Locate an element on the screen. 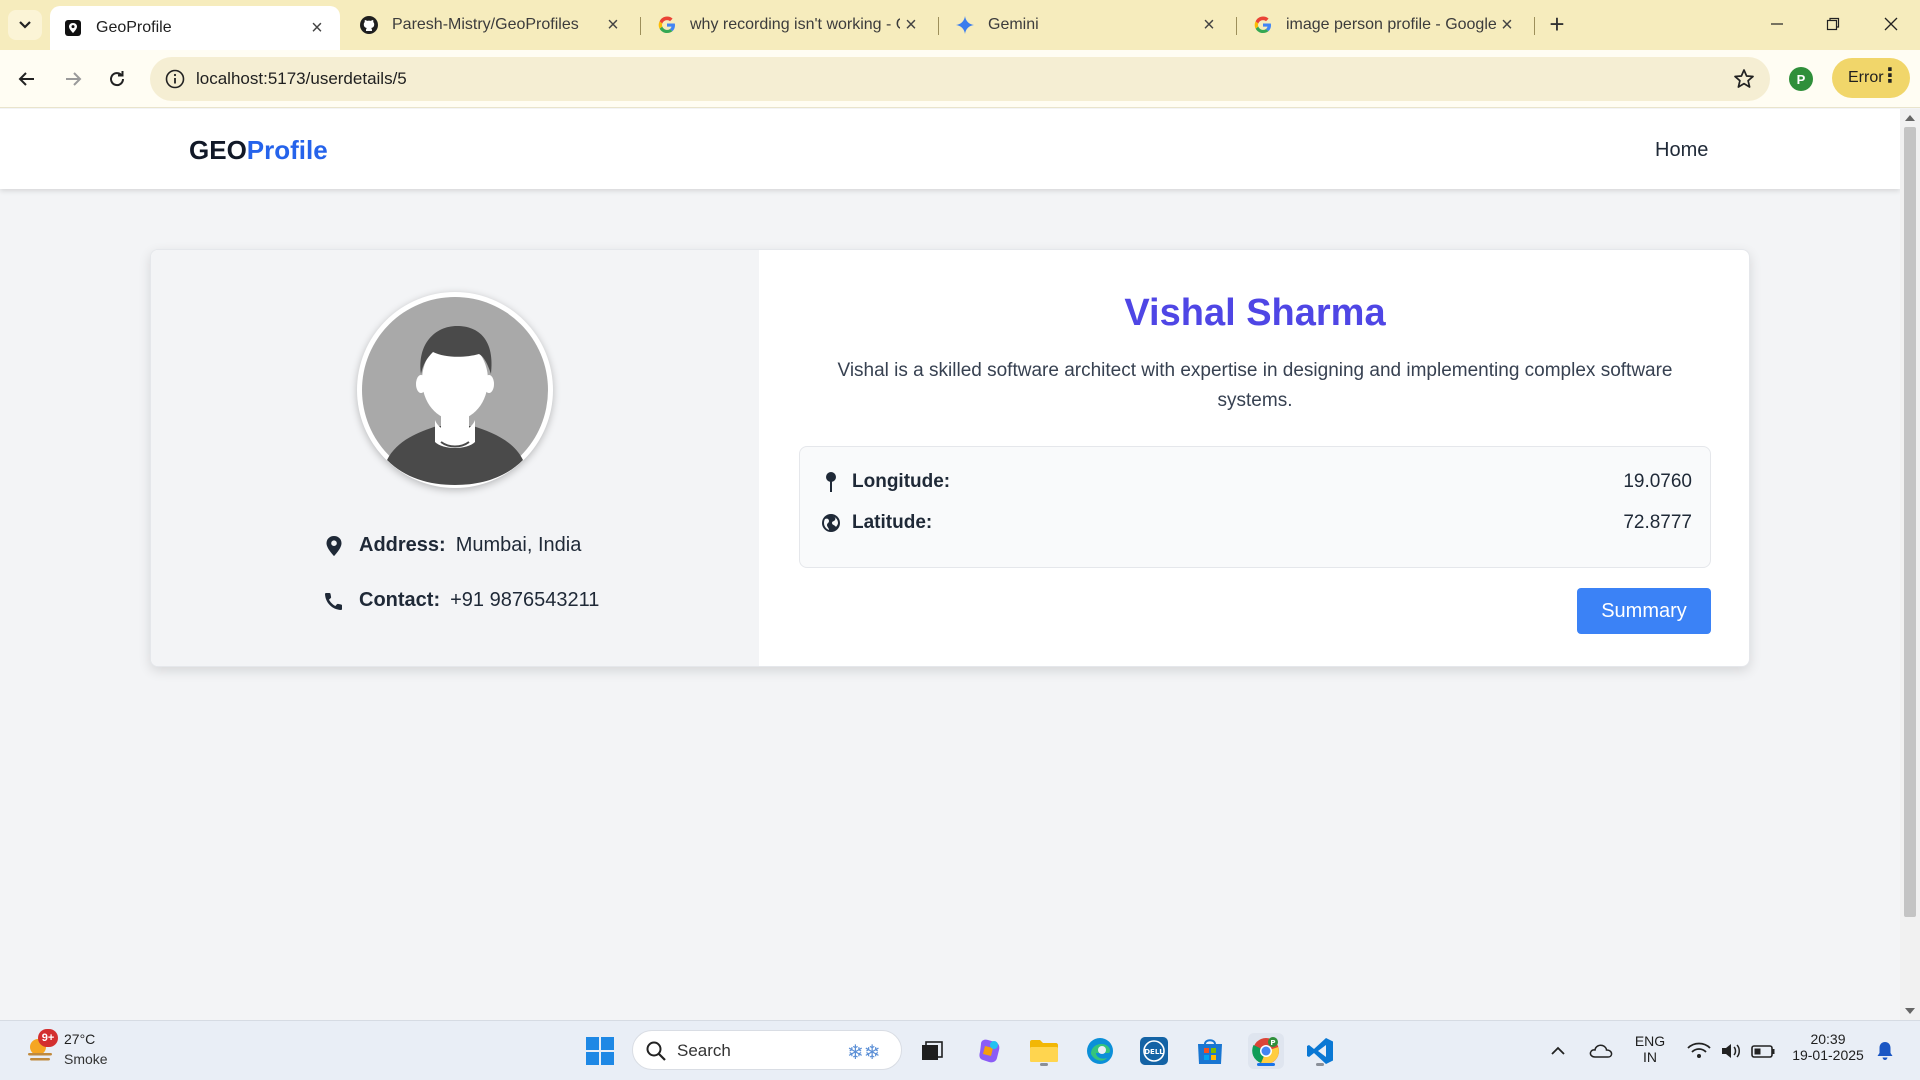 This screenshot has width=1920, height=1080. chevron-down-icon is located at coordinates (25, 25).